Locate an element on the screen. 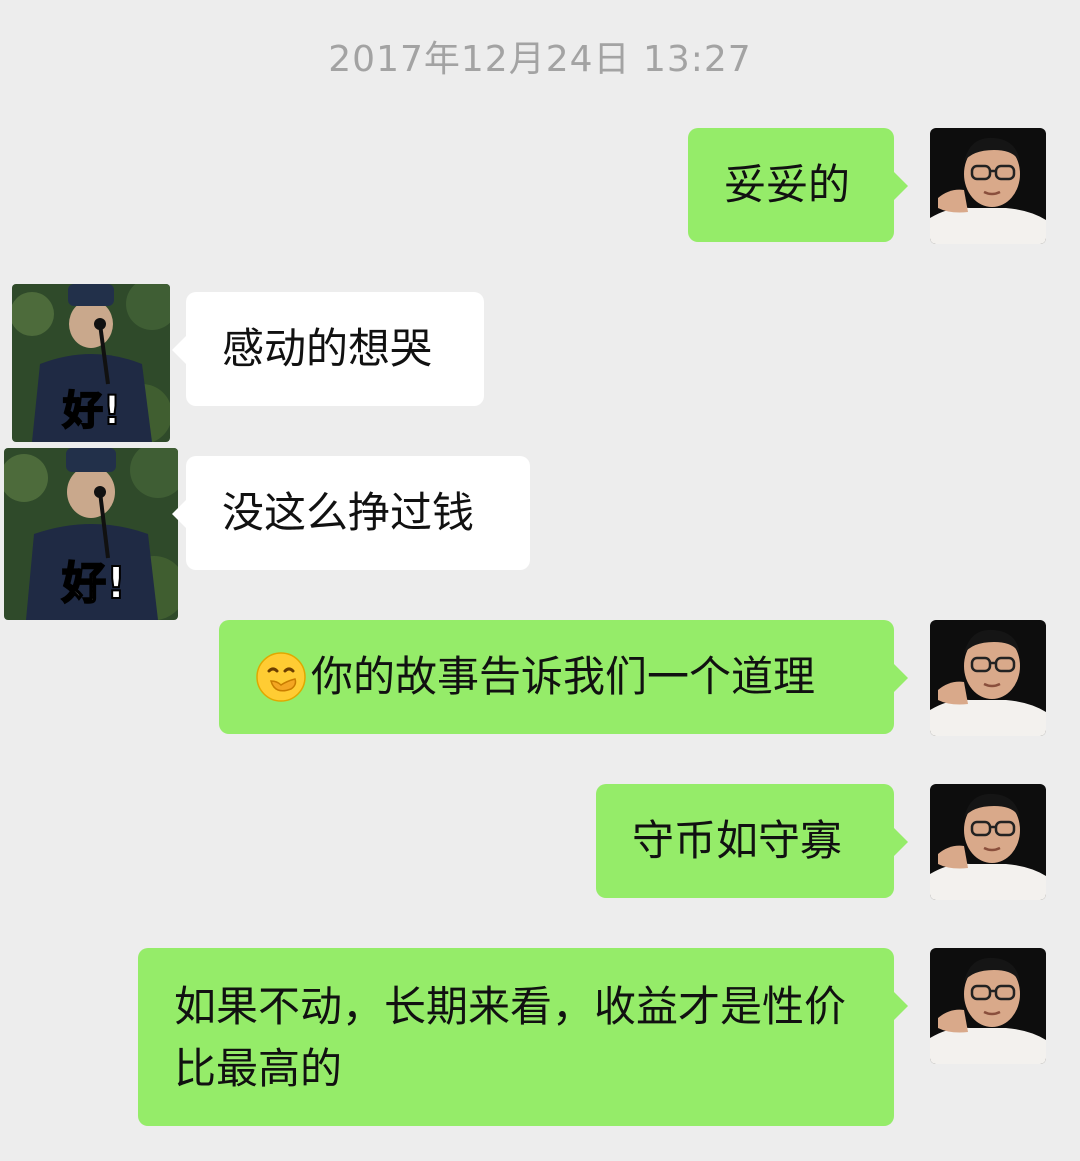  message-bubble-self: 你的故事告诉我们一个道理 is located at coordinates (563, 677).